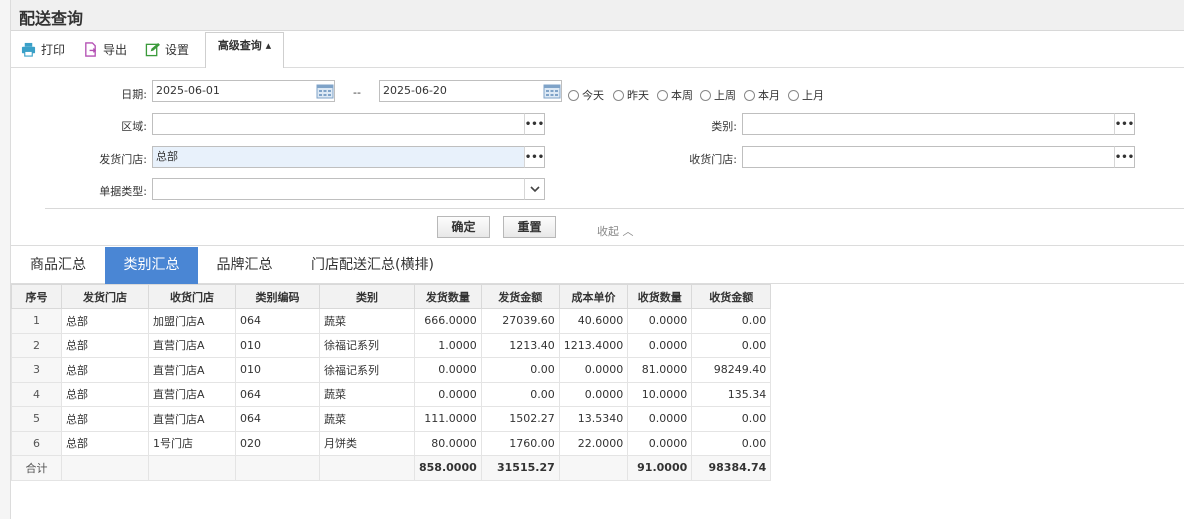 This screenshot has width=1184, height=519. Describe the element at coordinates (372, 265) in the screenshot. I see `tab-store-delivery-summary: 门店配送汇总(横排)` at that location.